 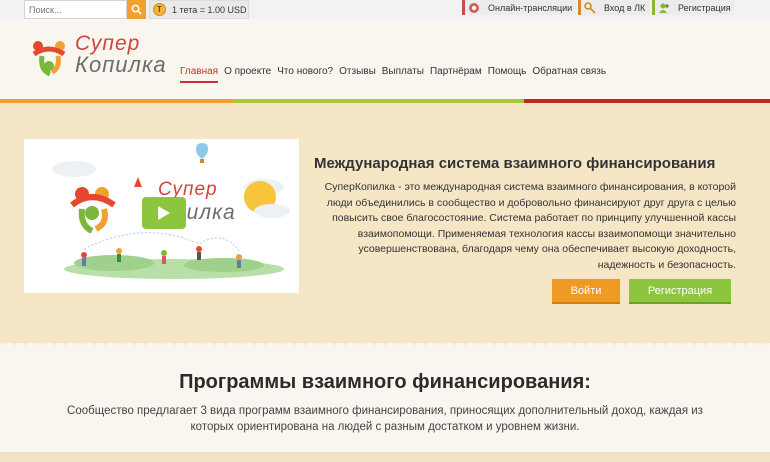 What do you see at coordinates (75, 9) in the screenshot?
I see `search-input` at bounding box center [75, 9].